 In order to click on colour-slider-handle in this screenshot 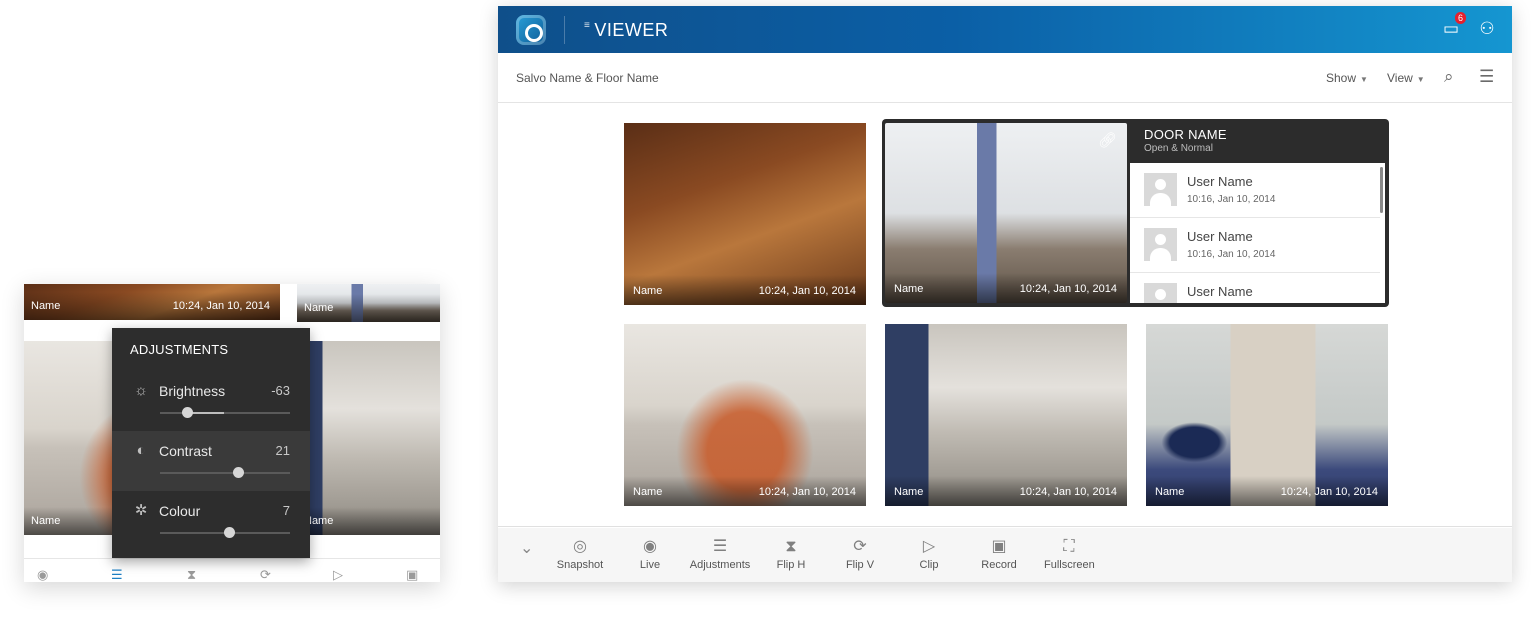, I will do `click(229, 532)`.